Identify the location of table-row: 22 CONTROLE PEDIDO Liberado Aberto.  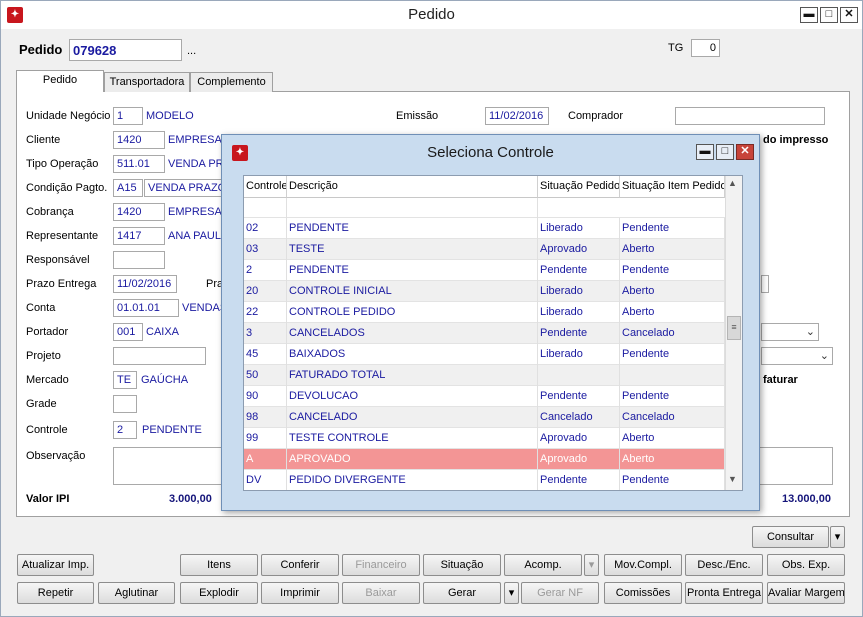
(484, 312).